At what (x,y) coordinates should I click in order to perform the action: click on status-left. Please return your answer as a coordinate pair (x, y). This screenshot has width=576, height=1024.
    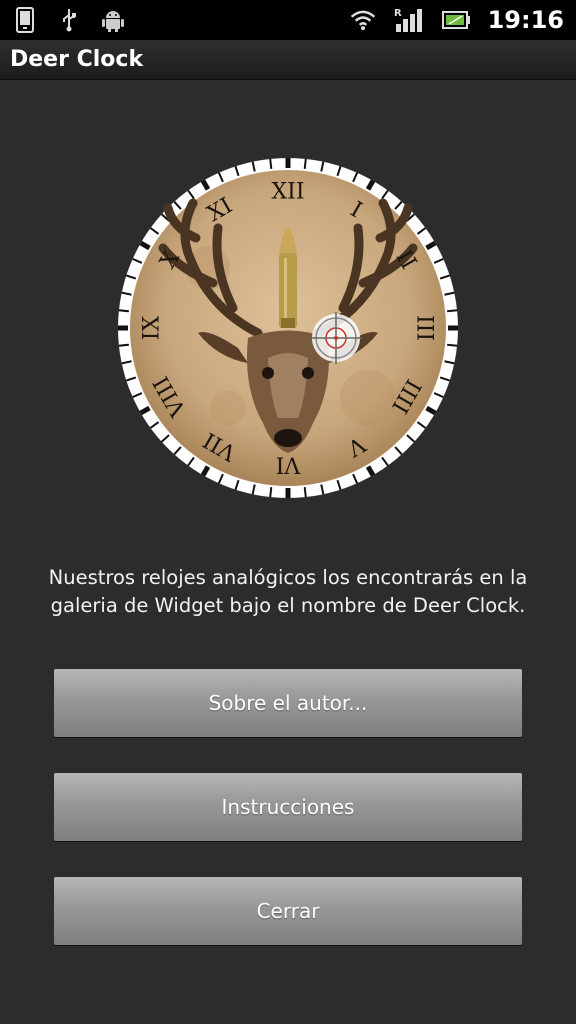
    Looking at the image, I should click on (69, 20).